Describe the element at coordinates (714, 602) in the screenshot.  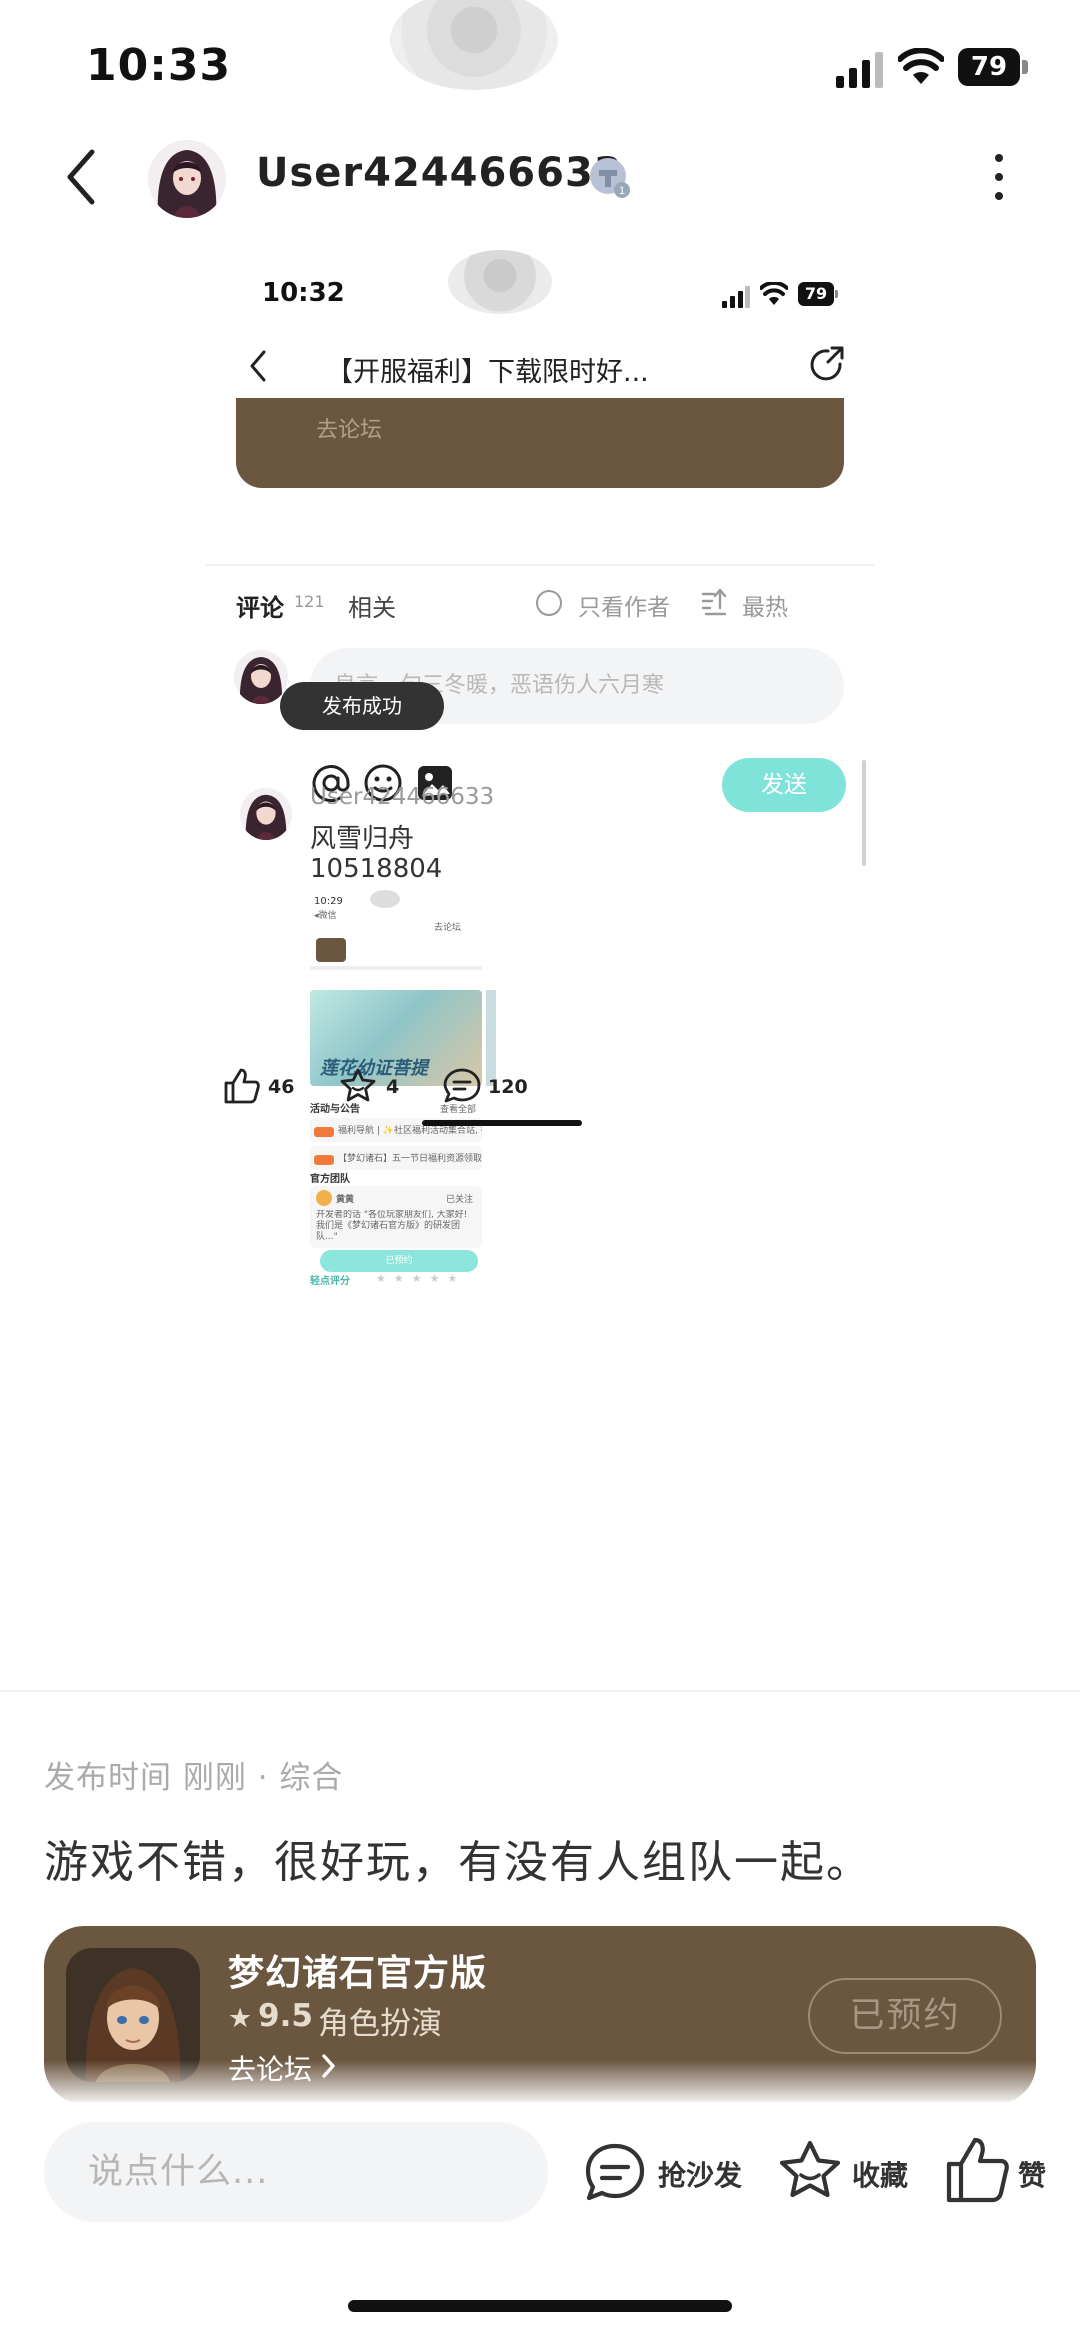
I see `sort-icon` at that location.